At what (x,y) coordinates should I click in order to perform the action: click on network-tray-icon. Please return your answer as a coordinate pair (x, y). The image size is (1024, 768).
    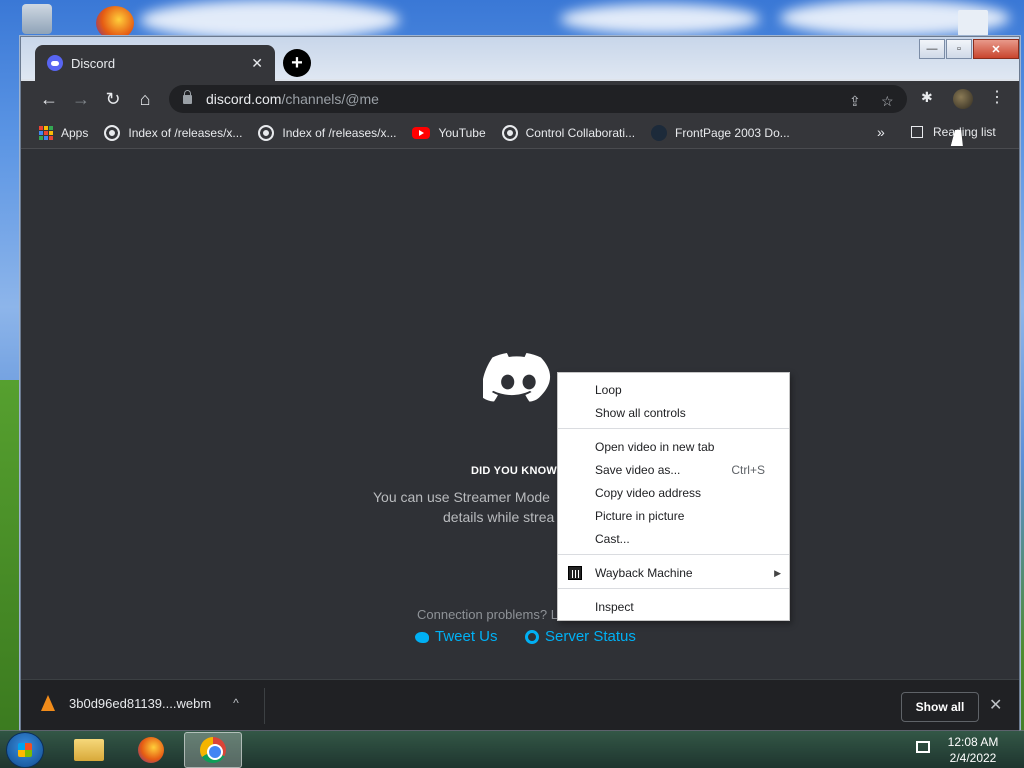
    Looking at the image, I should click on (923, 747).